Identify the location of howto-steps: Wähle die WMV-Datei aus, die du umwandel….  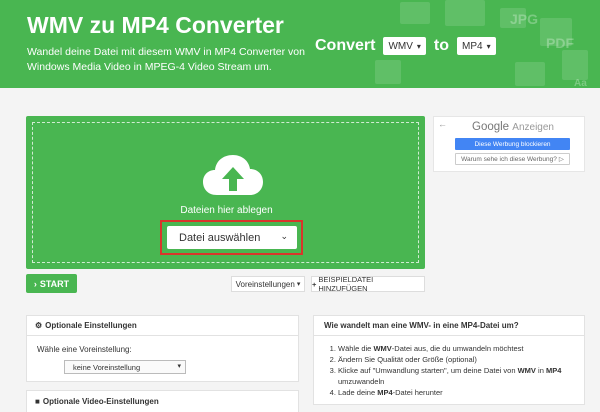
(453, 370).